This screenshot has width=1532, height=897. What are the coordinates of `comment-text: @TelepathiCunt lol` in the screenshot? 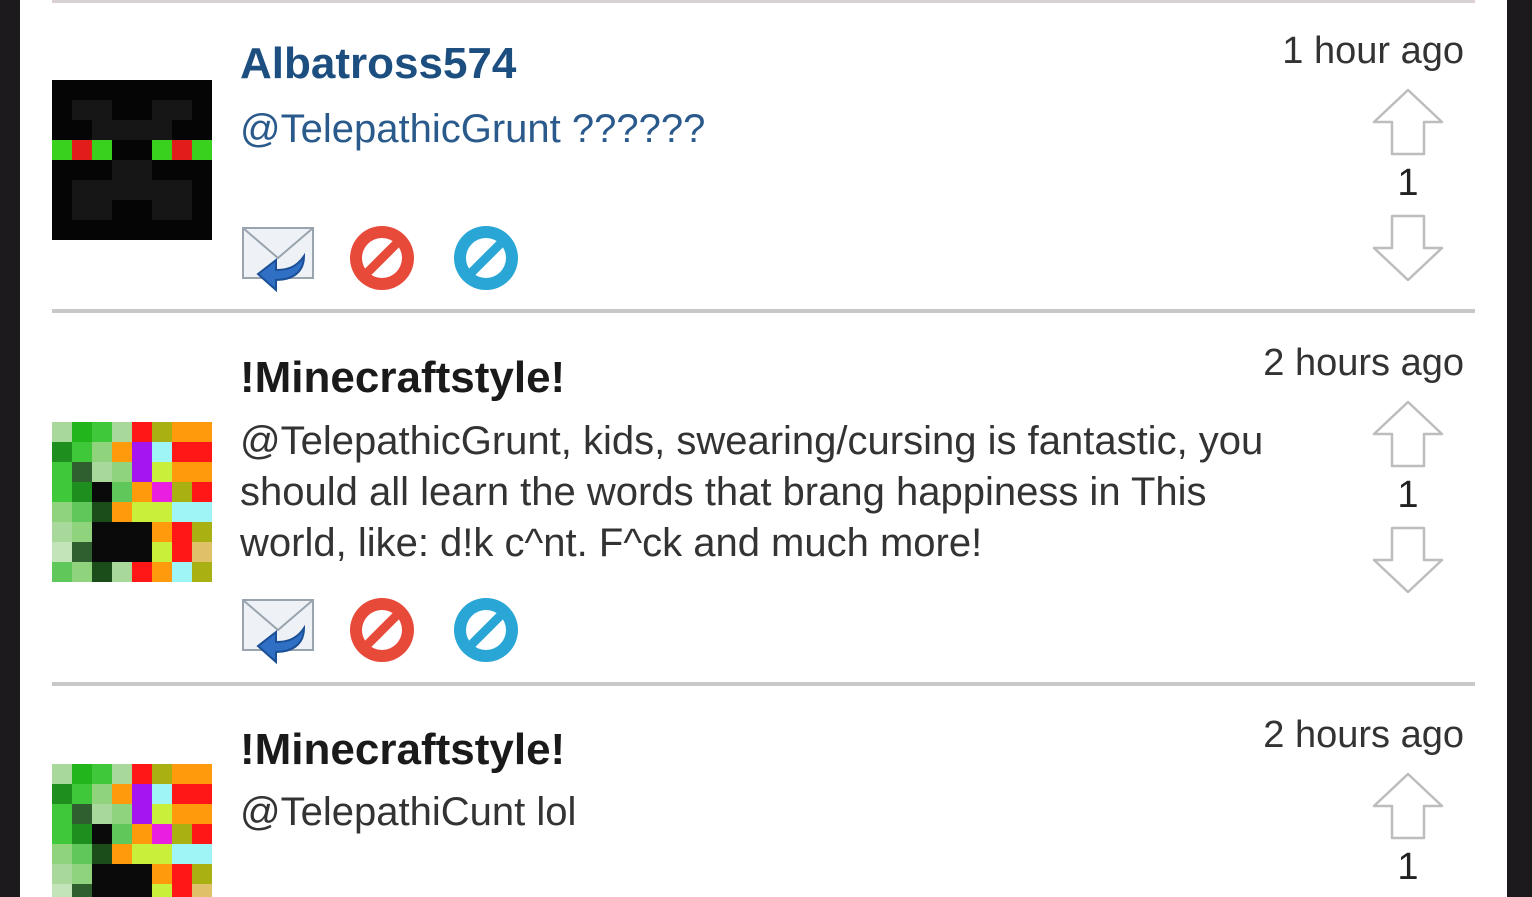 It's located at (408, 812).